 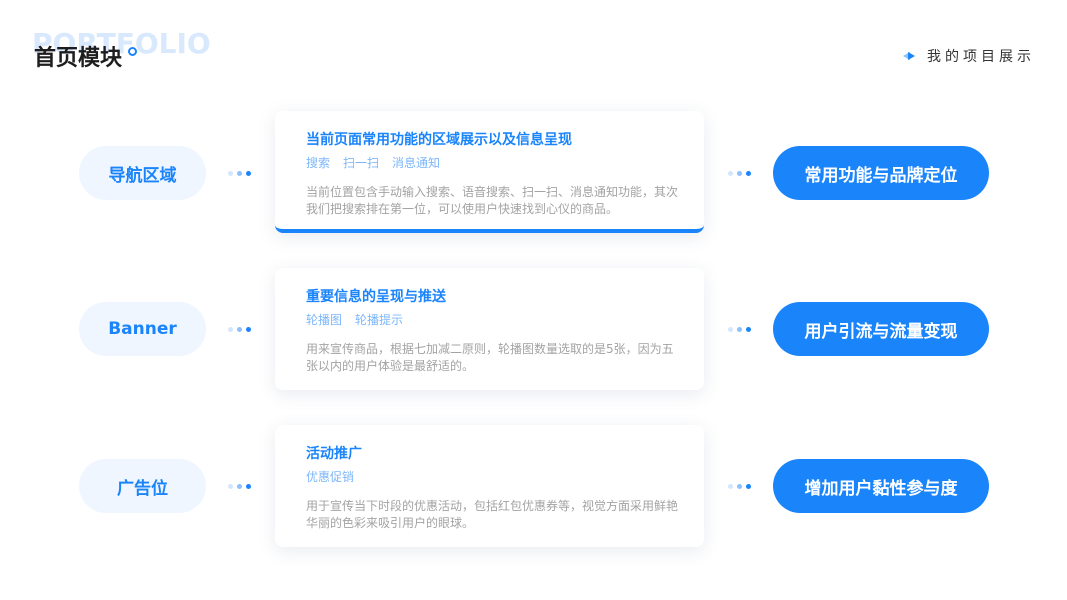 I want to click on right-pill: 用户引流与流量变现, so click(x=881, y=329).